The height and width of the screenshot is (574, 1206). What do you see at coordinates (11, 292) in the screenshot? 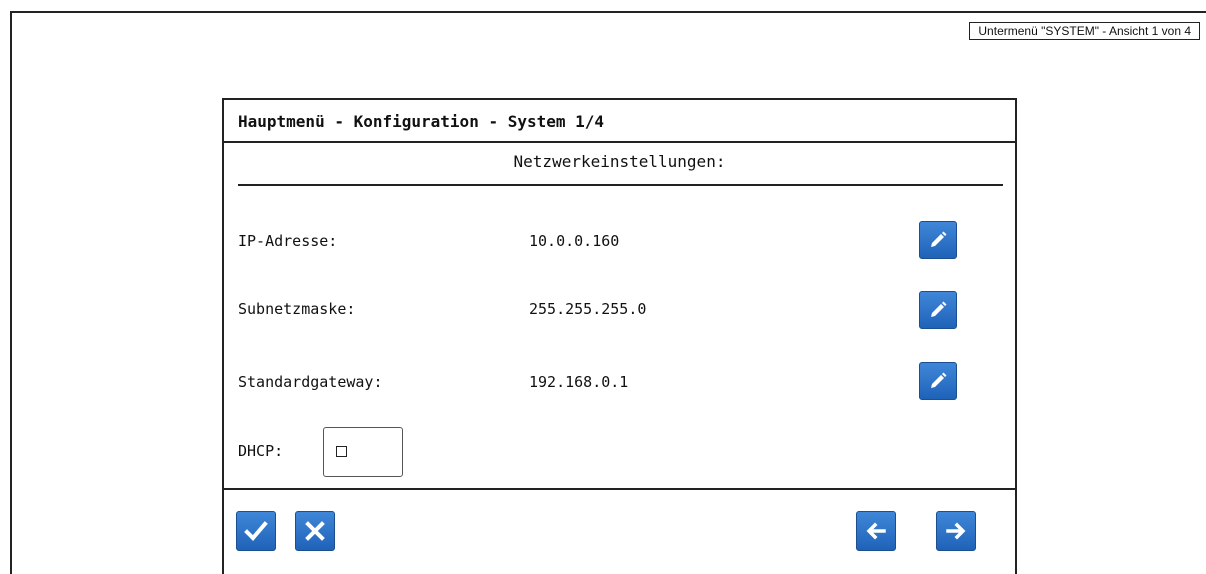
I see `frame-left-border` at bounding box center [11, 292].